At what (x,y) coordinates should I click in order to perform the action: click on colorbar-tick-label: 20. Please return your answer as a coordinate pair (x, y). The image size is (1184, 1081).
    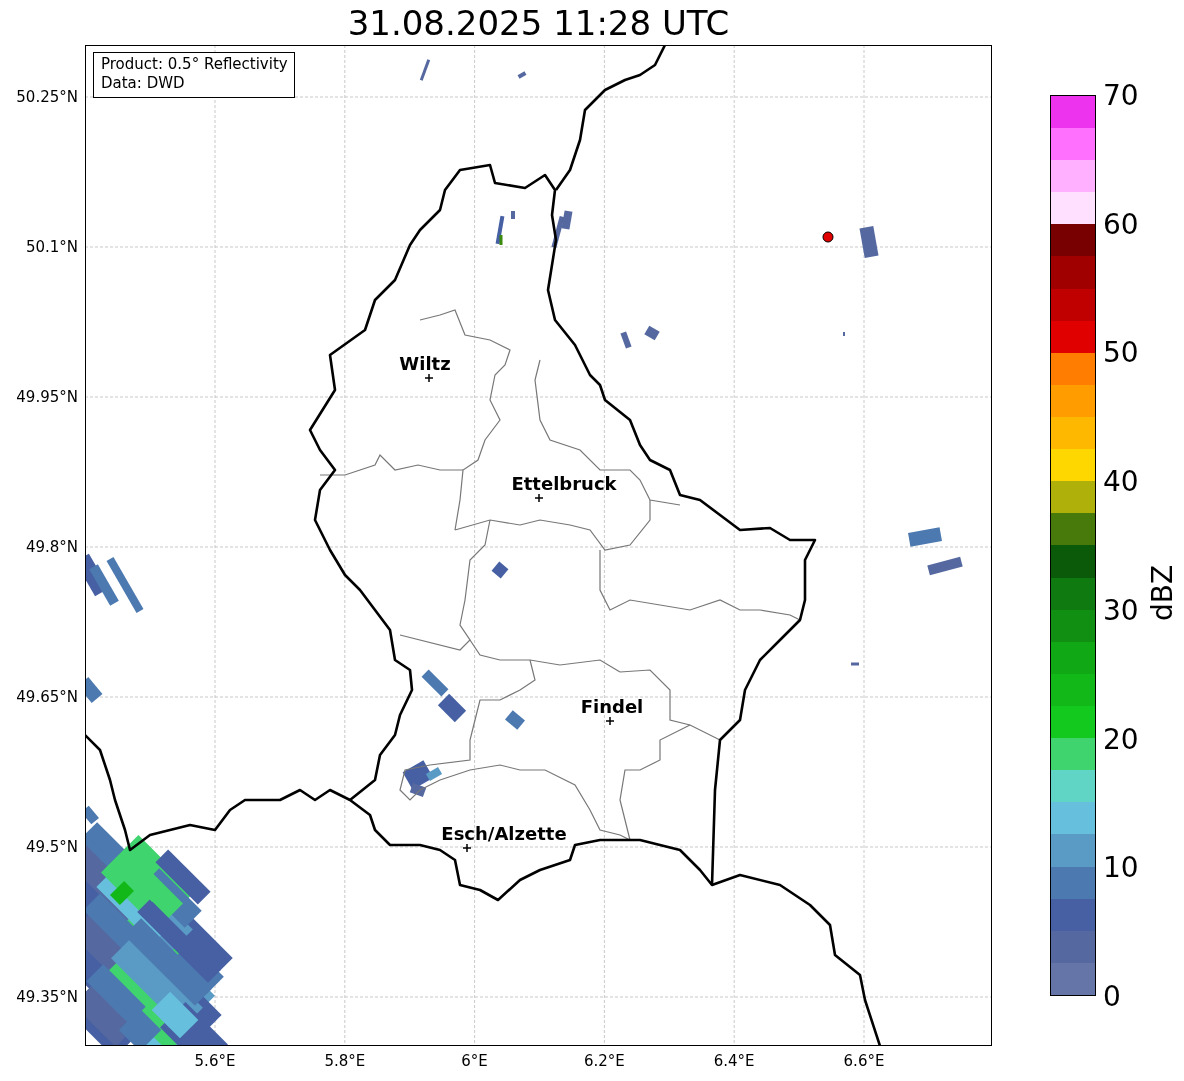
    Looking at the image, I should click on (1121, 739).